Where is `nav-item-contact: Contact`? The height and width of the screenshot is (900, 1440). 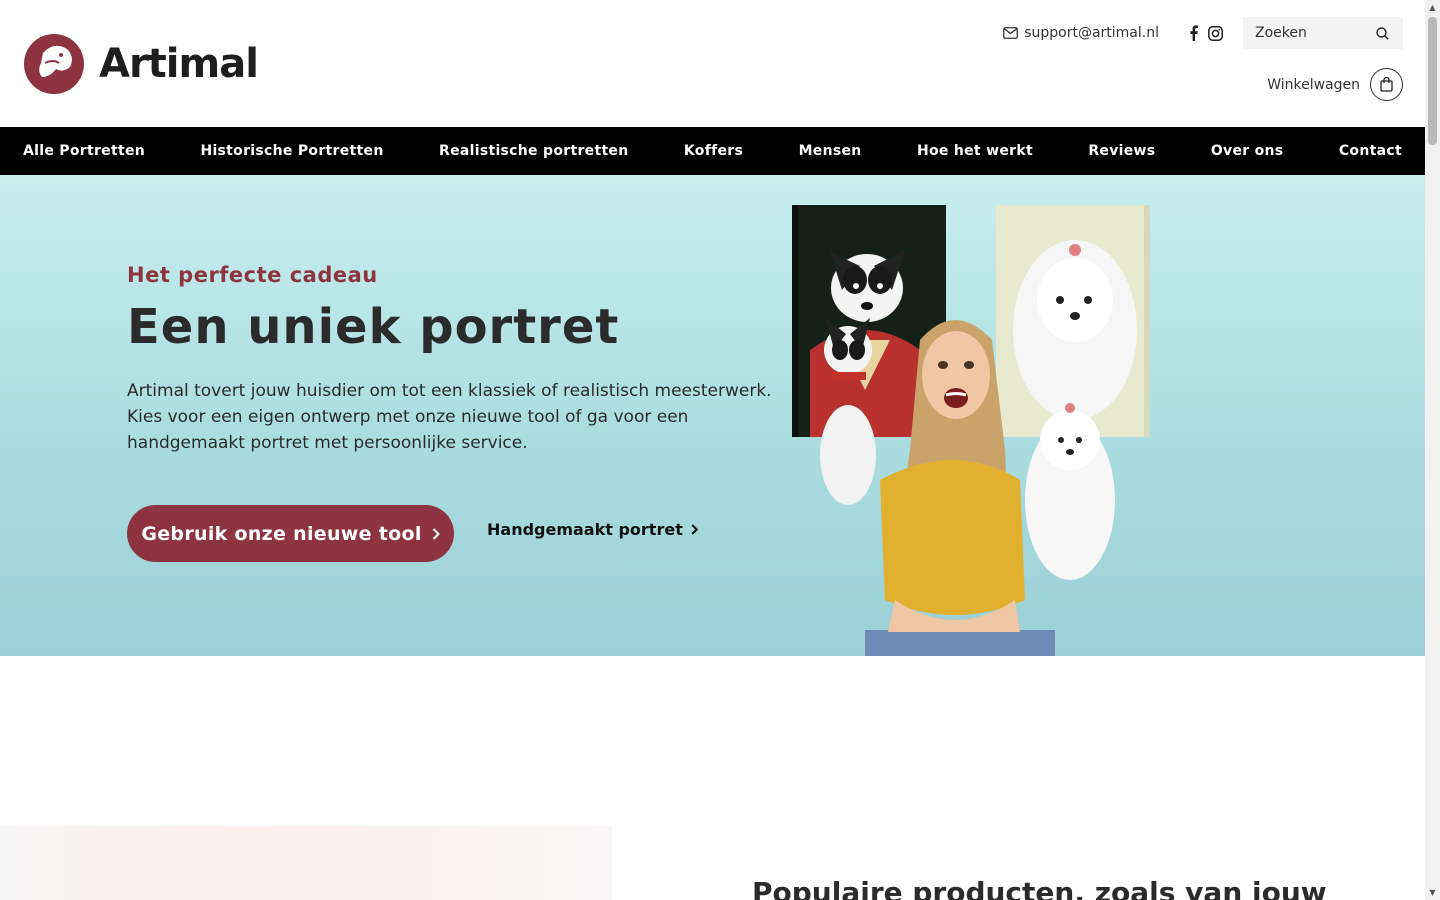 nav-item-contact: Contact is located at coordinates (1370, 151).